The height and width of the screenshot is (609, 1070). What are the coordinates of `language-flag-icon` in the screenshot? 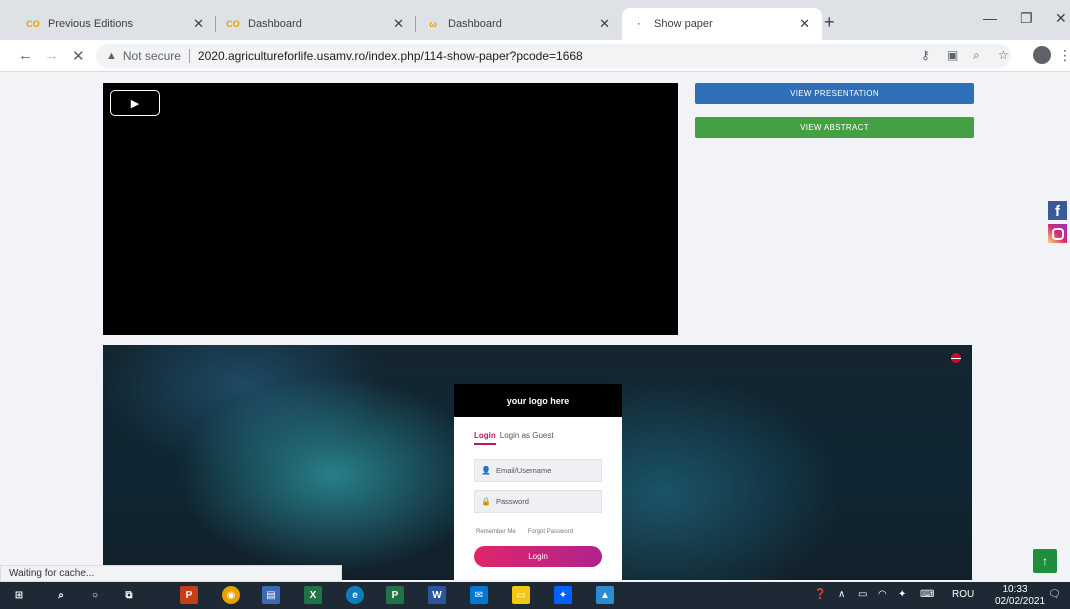 It's located at (956, 358).